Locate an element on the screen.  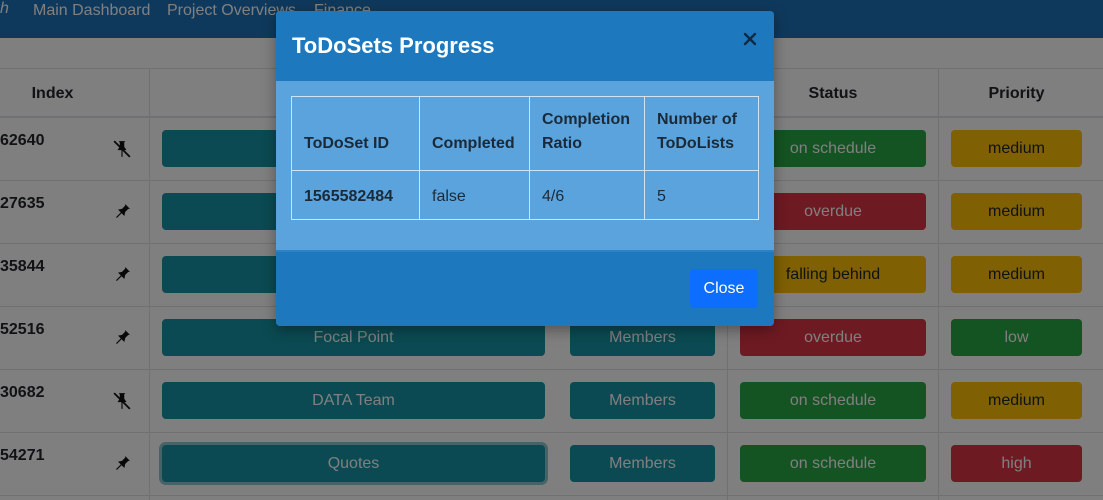
column-header-label: Completion Ratio is located at coordinates (586, 131).